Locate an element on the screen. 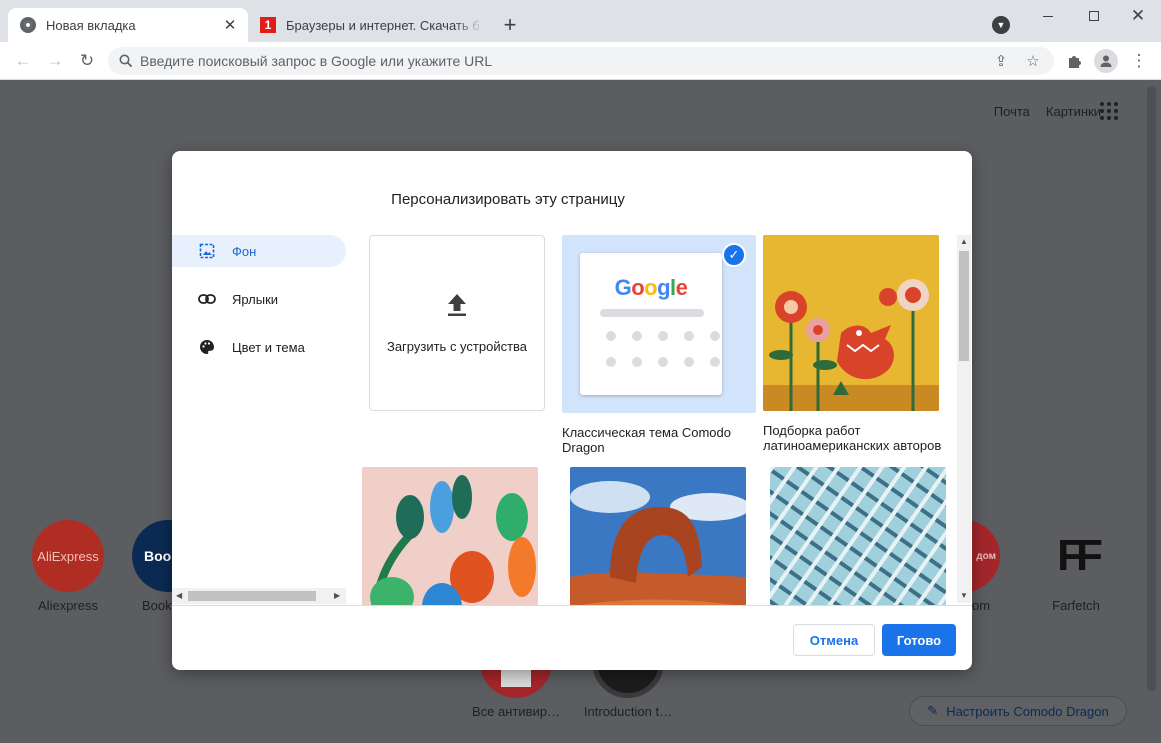 This screenshot has height=743, width=1161. selected-check-icon: ✓ is located at coordinates (734, 255).